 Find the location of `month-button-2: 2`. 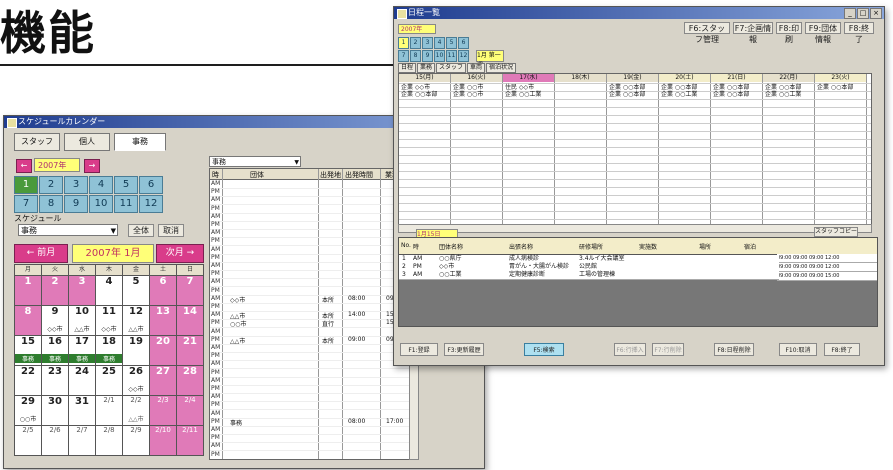

month-button-2: 2 is located at coordinates (51, 185).